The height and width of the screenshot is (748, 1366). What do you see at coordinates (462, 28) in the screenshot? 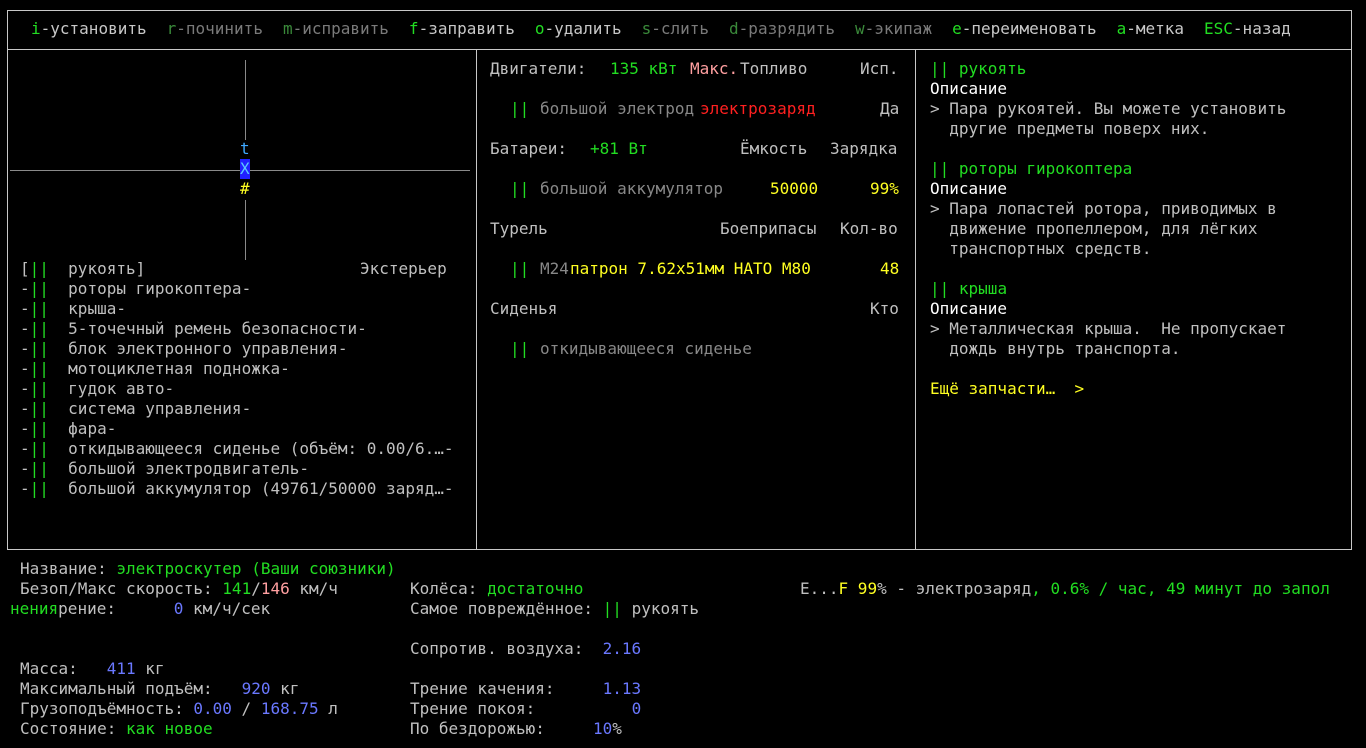
I see `menu-item-3: f-заправить` at bounding box center [462, 28].